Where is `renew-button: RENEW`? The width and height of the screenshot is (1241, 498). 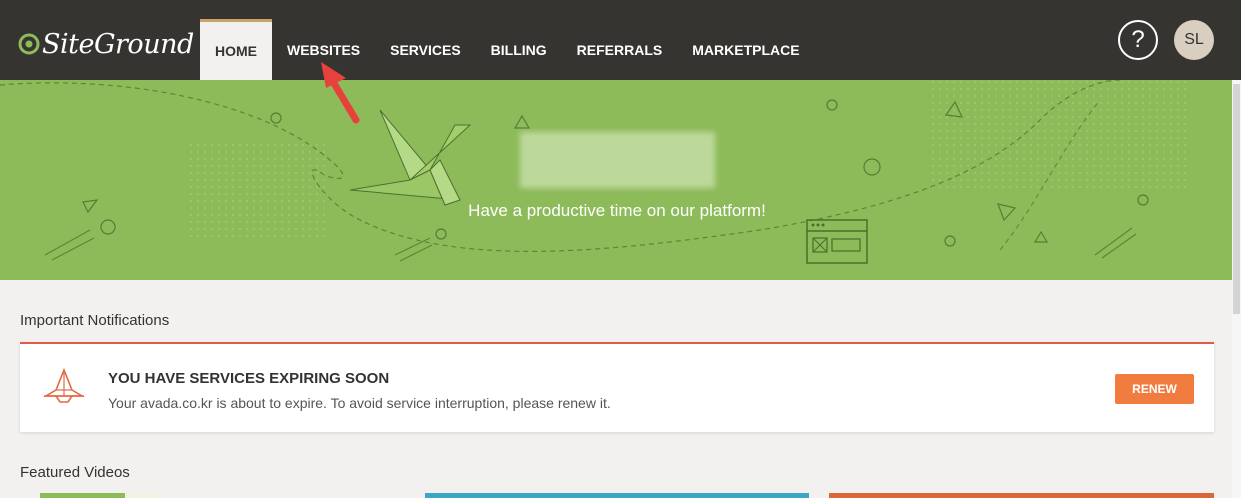 renew-button: RENEW is located at coordinates (1154, 389).